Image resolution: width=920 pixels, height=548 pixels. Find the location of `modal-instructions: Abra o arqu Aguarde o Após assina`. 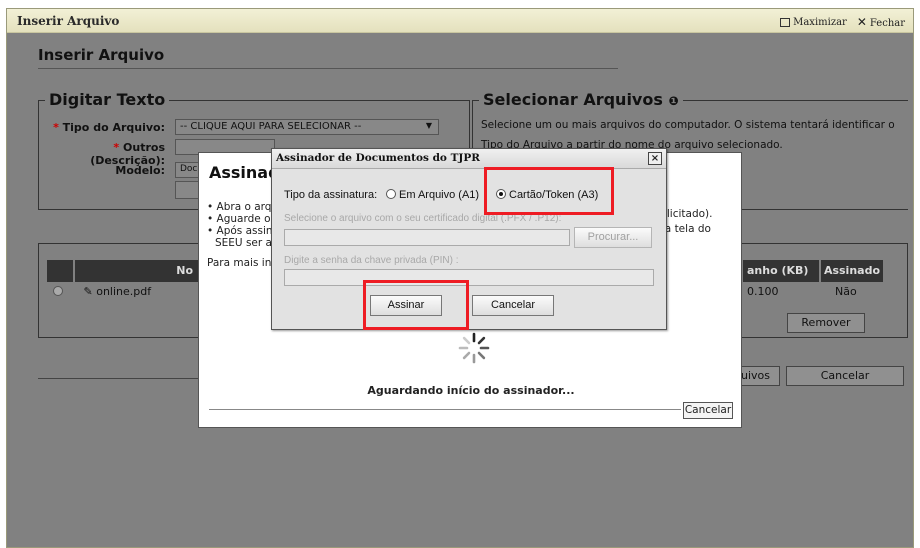

modal-instructions: Abra o arqu Aguarde o Após assina is located at coordinates (243, 219).